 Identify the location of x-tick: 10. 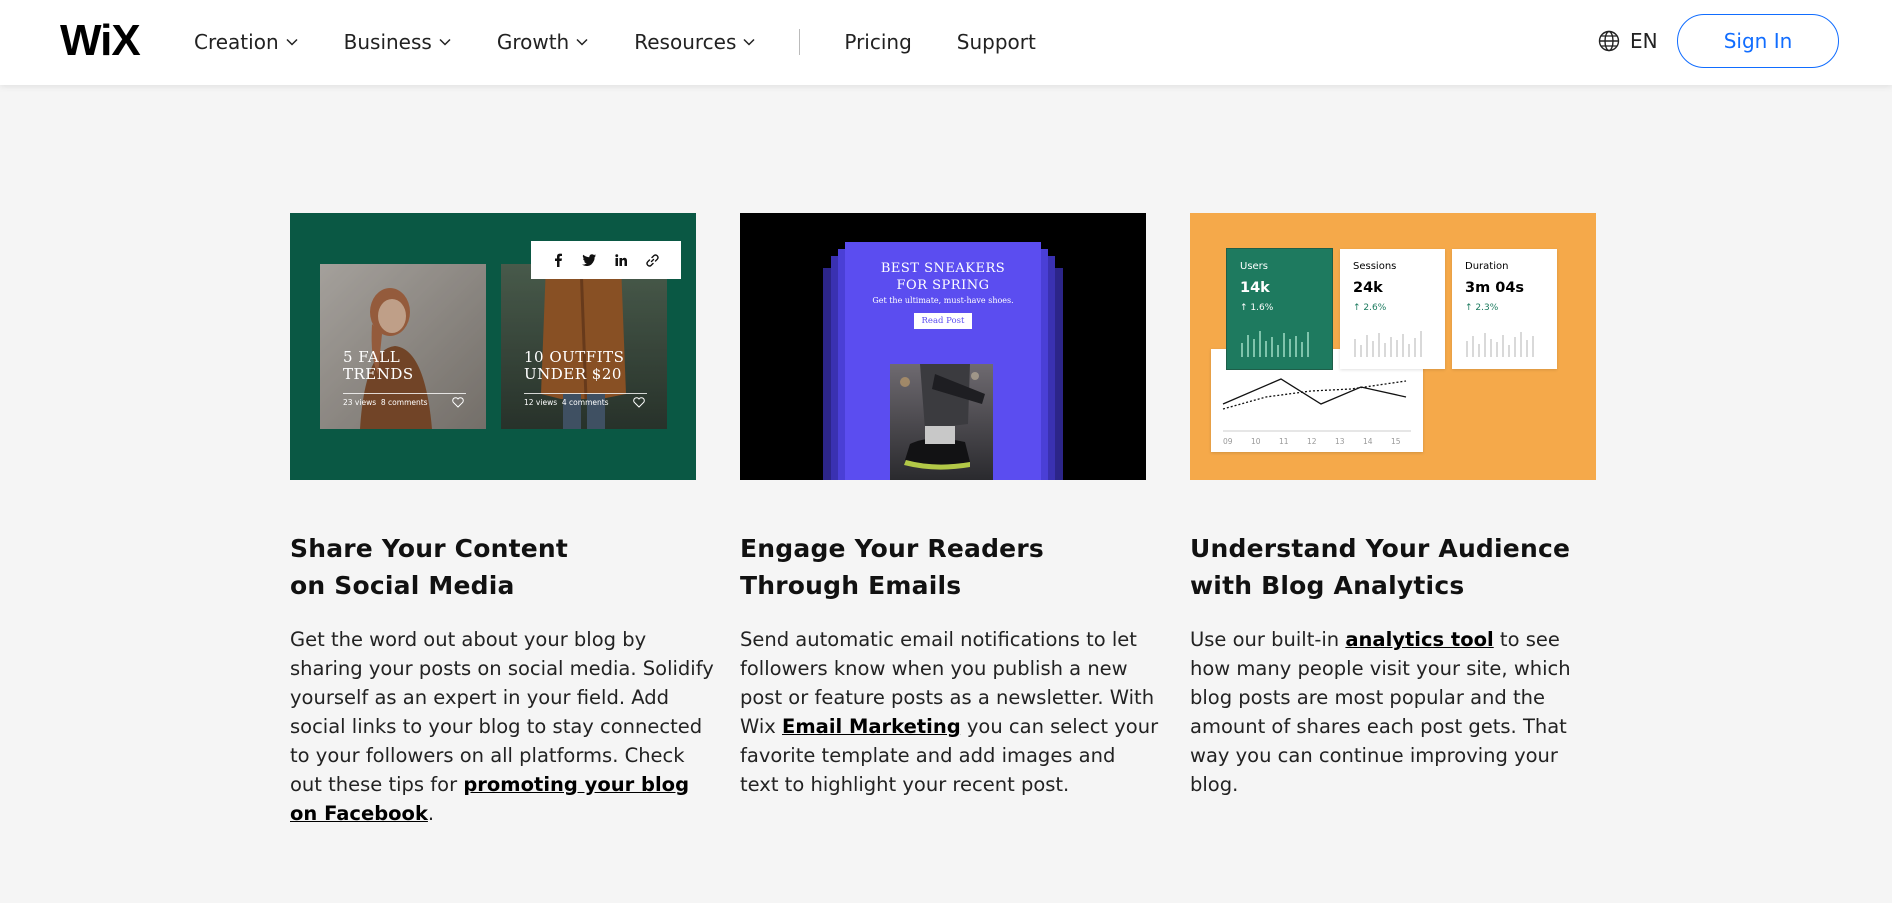
(1256, 441).